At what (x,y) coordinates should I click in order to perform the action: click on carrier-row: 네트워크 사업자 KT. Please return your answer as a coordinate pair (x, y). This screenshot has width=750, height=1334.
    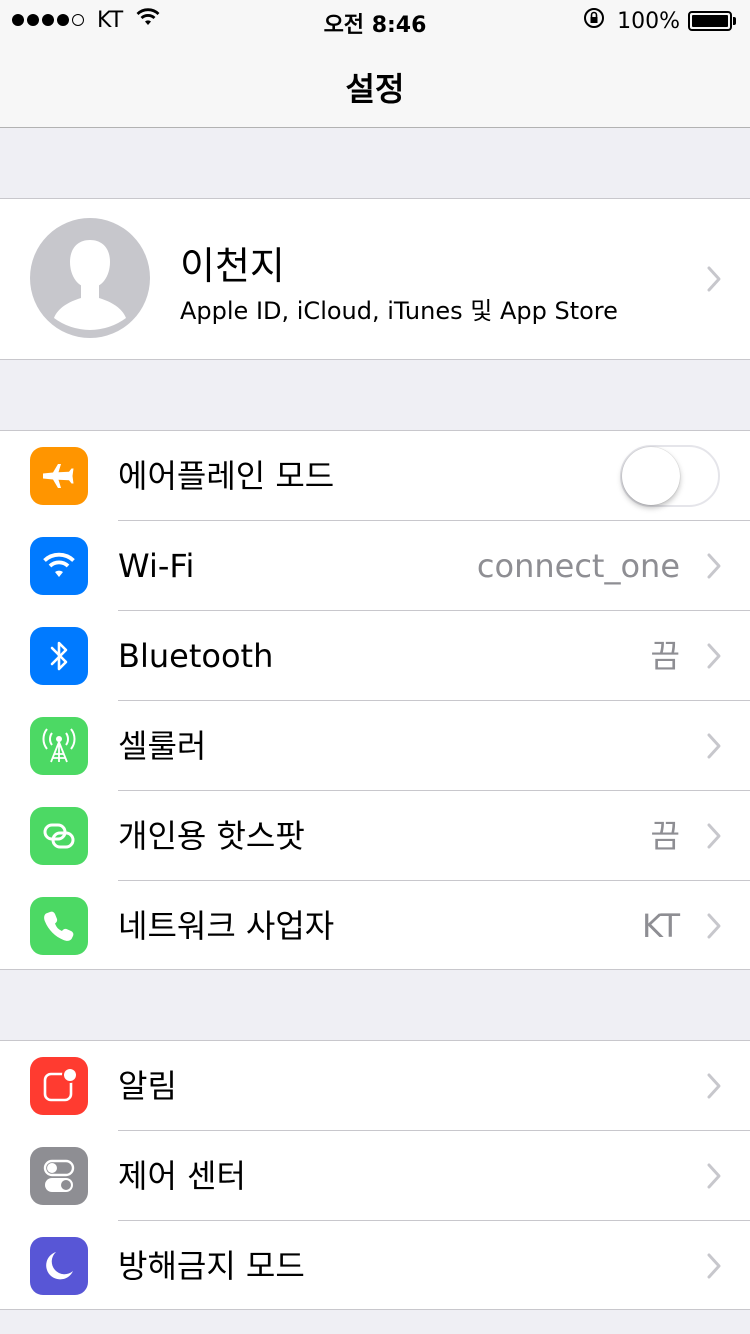
    Looking at the image, I should click on (375, 926).